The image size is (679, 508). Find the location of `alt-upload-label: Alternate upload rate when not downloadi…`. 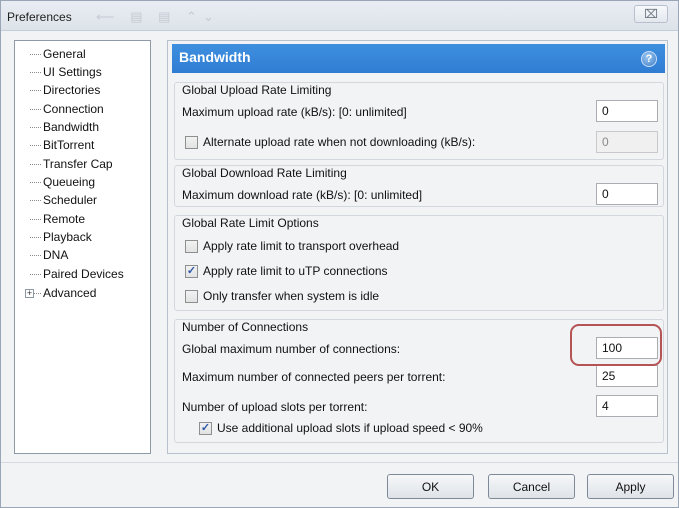

alt-upload-label: Alternate upload rate when not downloadi… is located at coordinates (339, 142).